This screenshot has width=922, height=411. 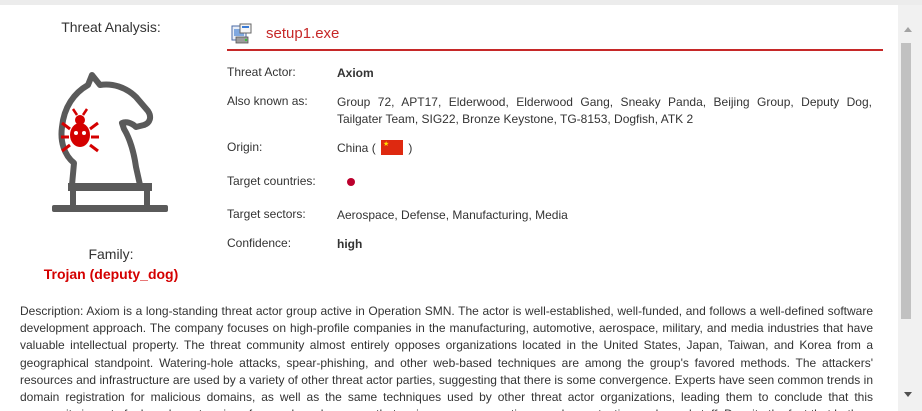 What do you see at coordinates (452, 215) in the screenshot?
I see `target-sectors-value: Aerospace, Defense, Manufacturing, Media` at bounding box center [452, 215].